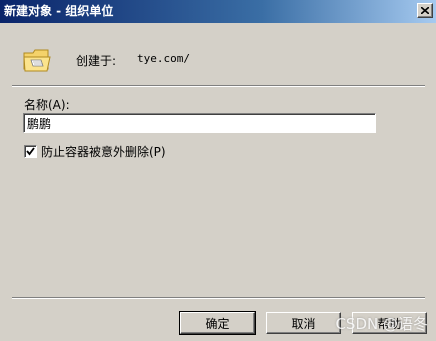  I want to click on created-in-label: 创建于:, so click(96, 61).